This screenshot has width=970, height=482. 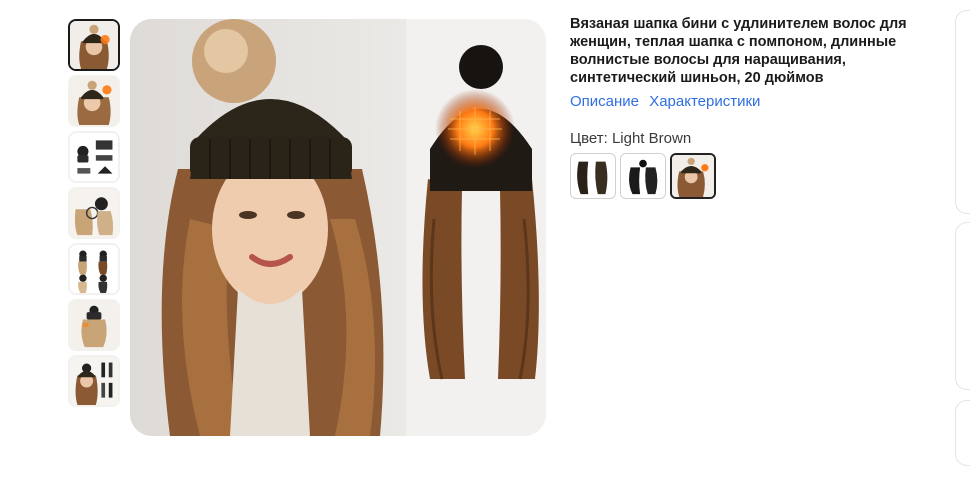 I want to click on color-label: Цвет: Light Brown, so click(x=631, y=138).